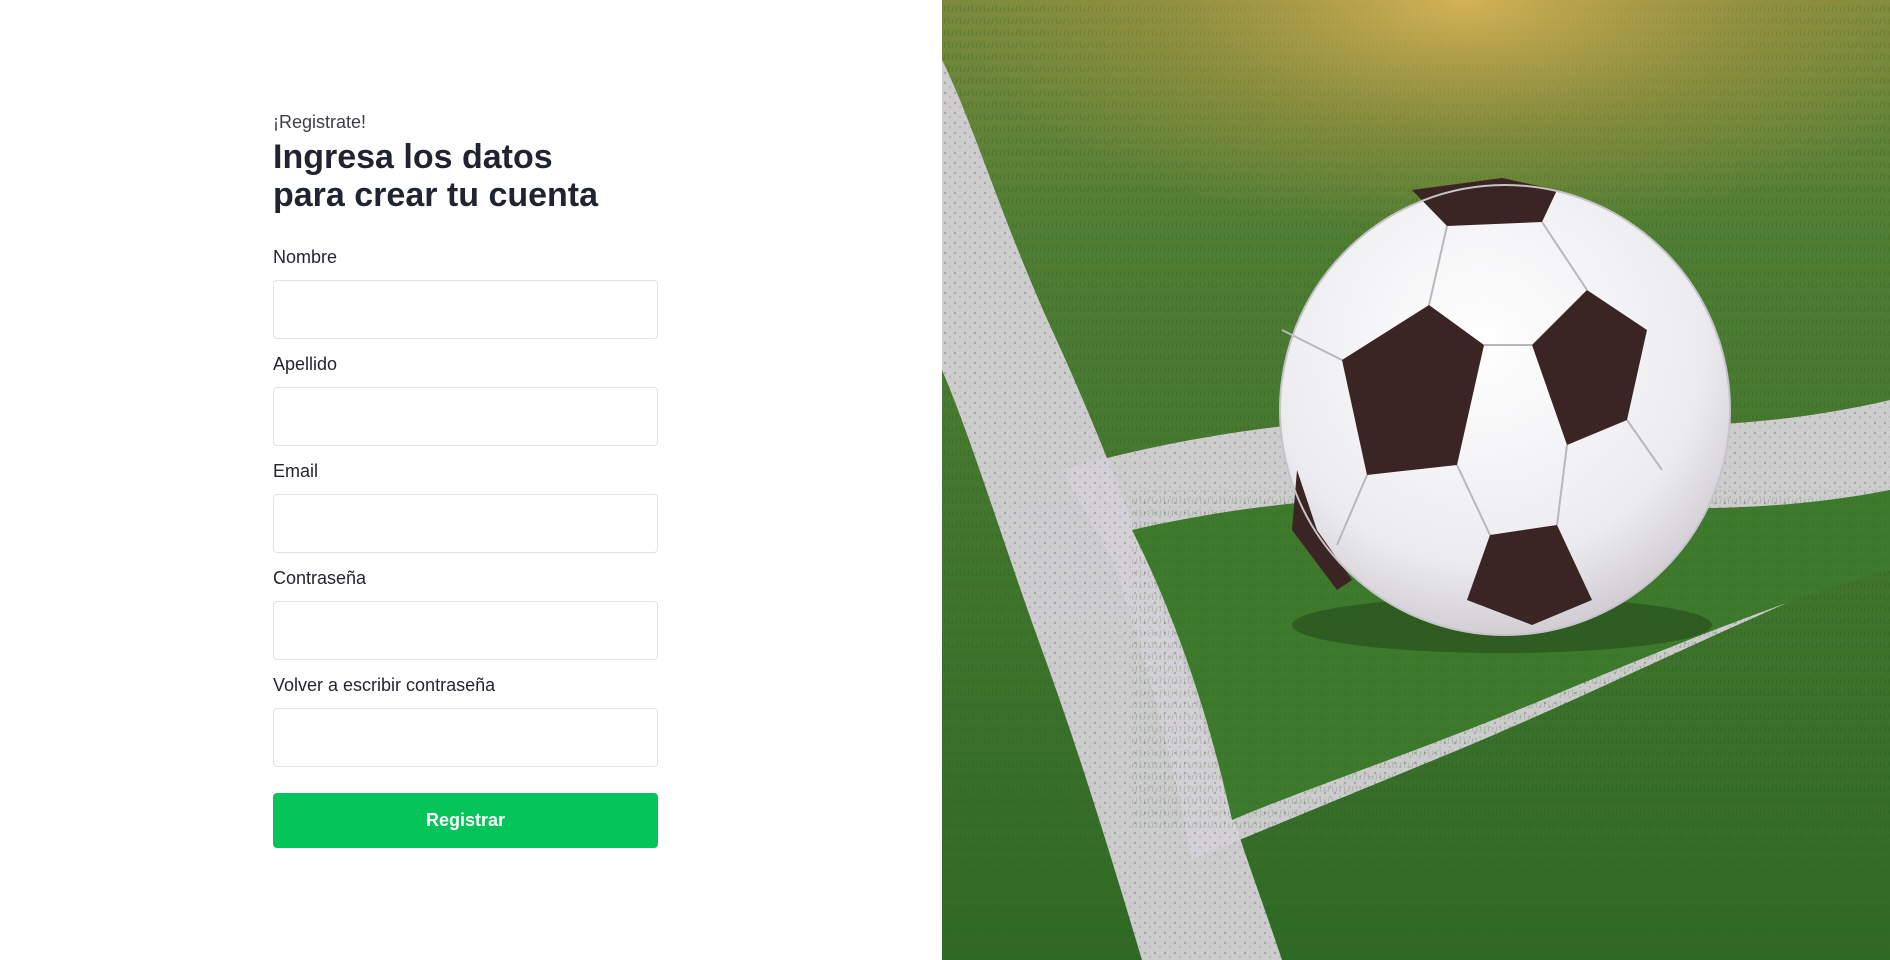  What do you see at coordinates (305, 257) in the screenshot?
I see `field-label-nombre: Nombre` at bounding box center [305, 257].